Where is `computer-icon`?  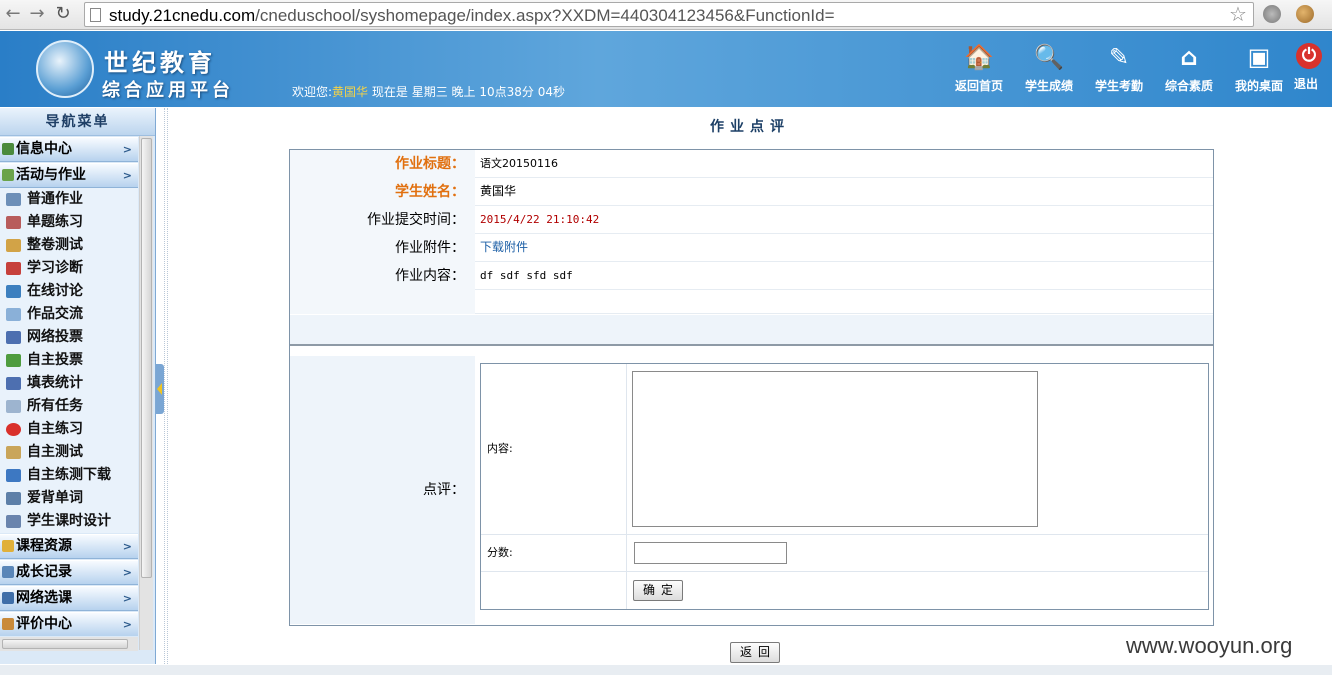
computer-icon is located at coordinates (8, 598).